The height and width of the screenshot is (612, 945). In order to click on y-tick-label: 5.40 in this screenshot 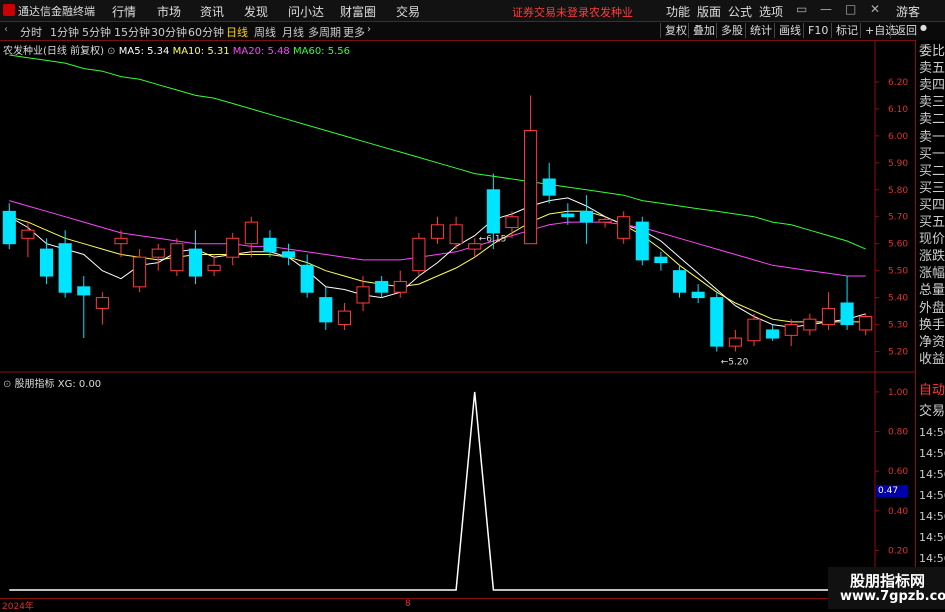, I will do `click(898, 299)`.